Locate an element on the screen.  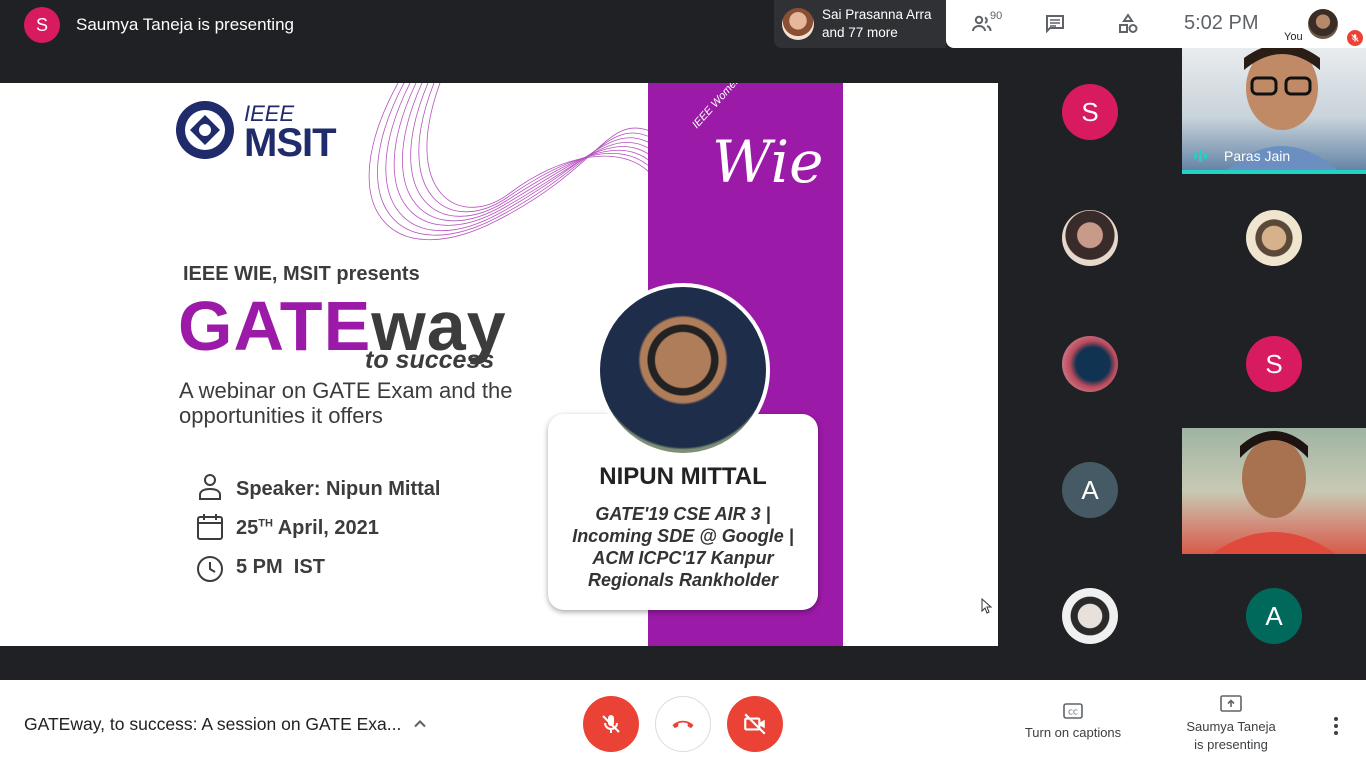
title-gate: GATE is located at coordinates (275, 326).